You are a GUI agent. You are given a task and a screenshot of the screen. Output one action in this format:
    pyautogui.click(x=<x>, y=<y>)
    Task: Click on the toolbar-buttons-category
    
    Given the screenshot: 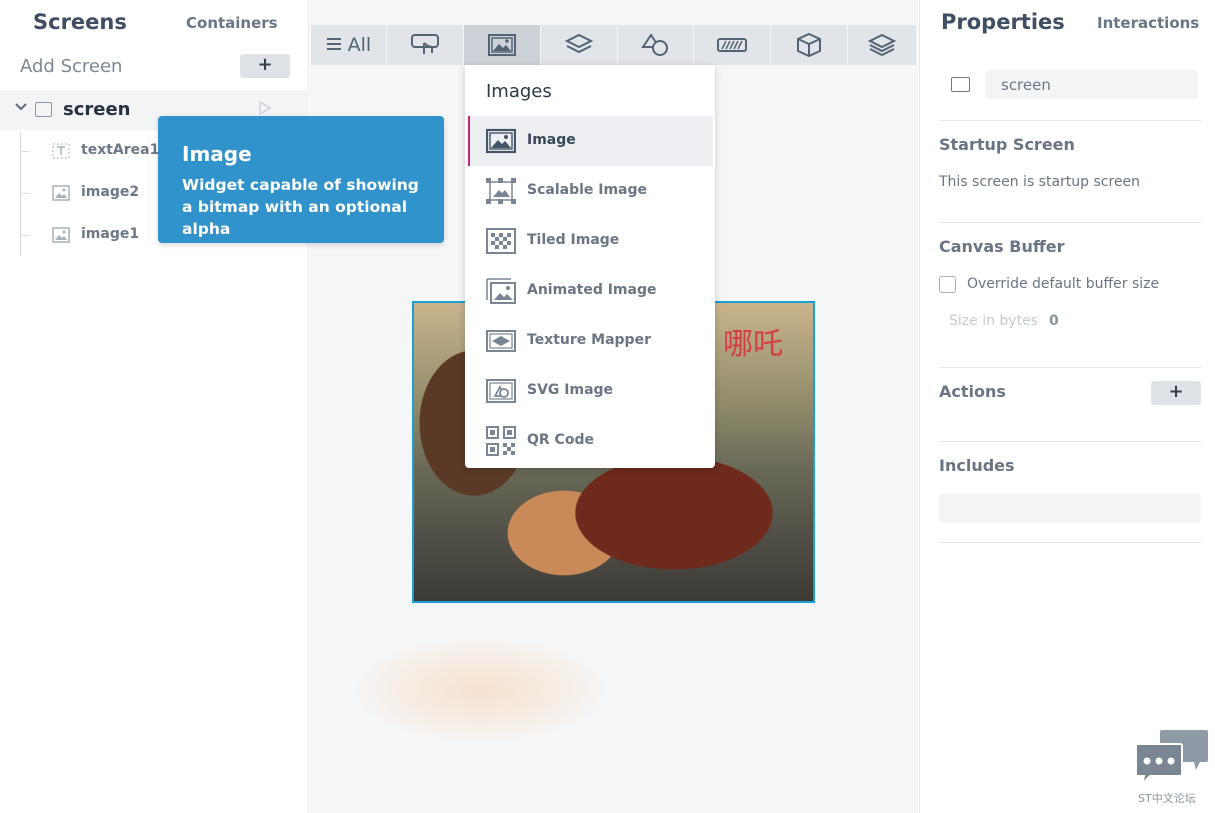 What is the action you would take?
    pyautogui.click(x=424, y=45)
    